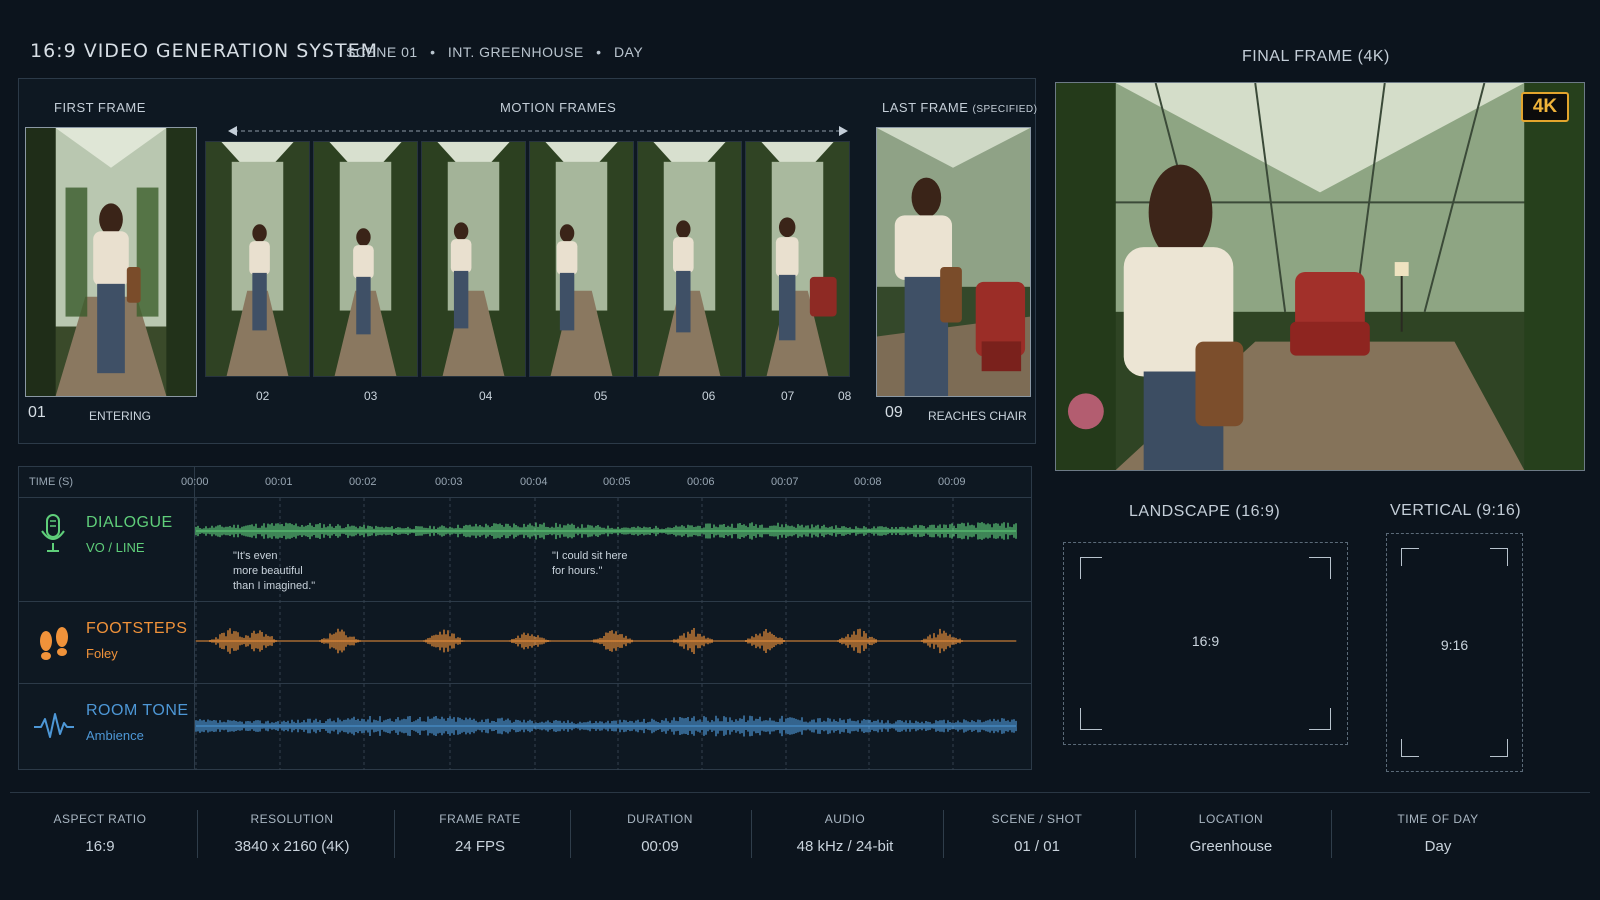  Describe the element at coordinates (292, 819) in the screenshot. I see `meta-label: RESOLUTION` at that location.